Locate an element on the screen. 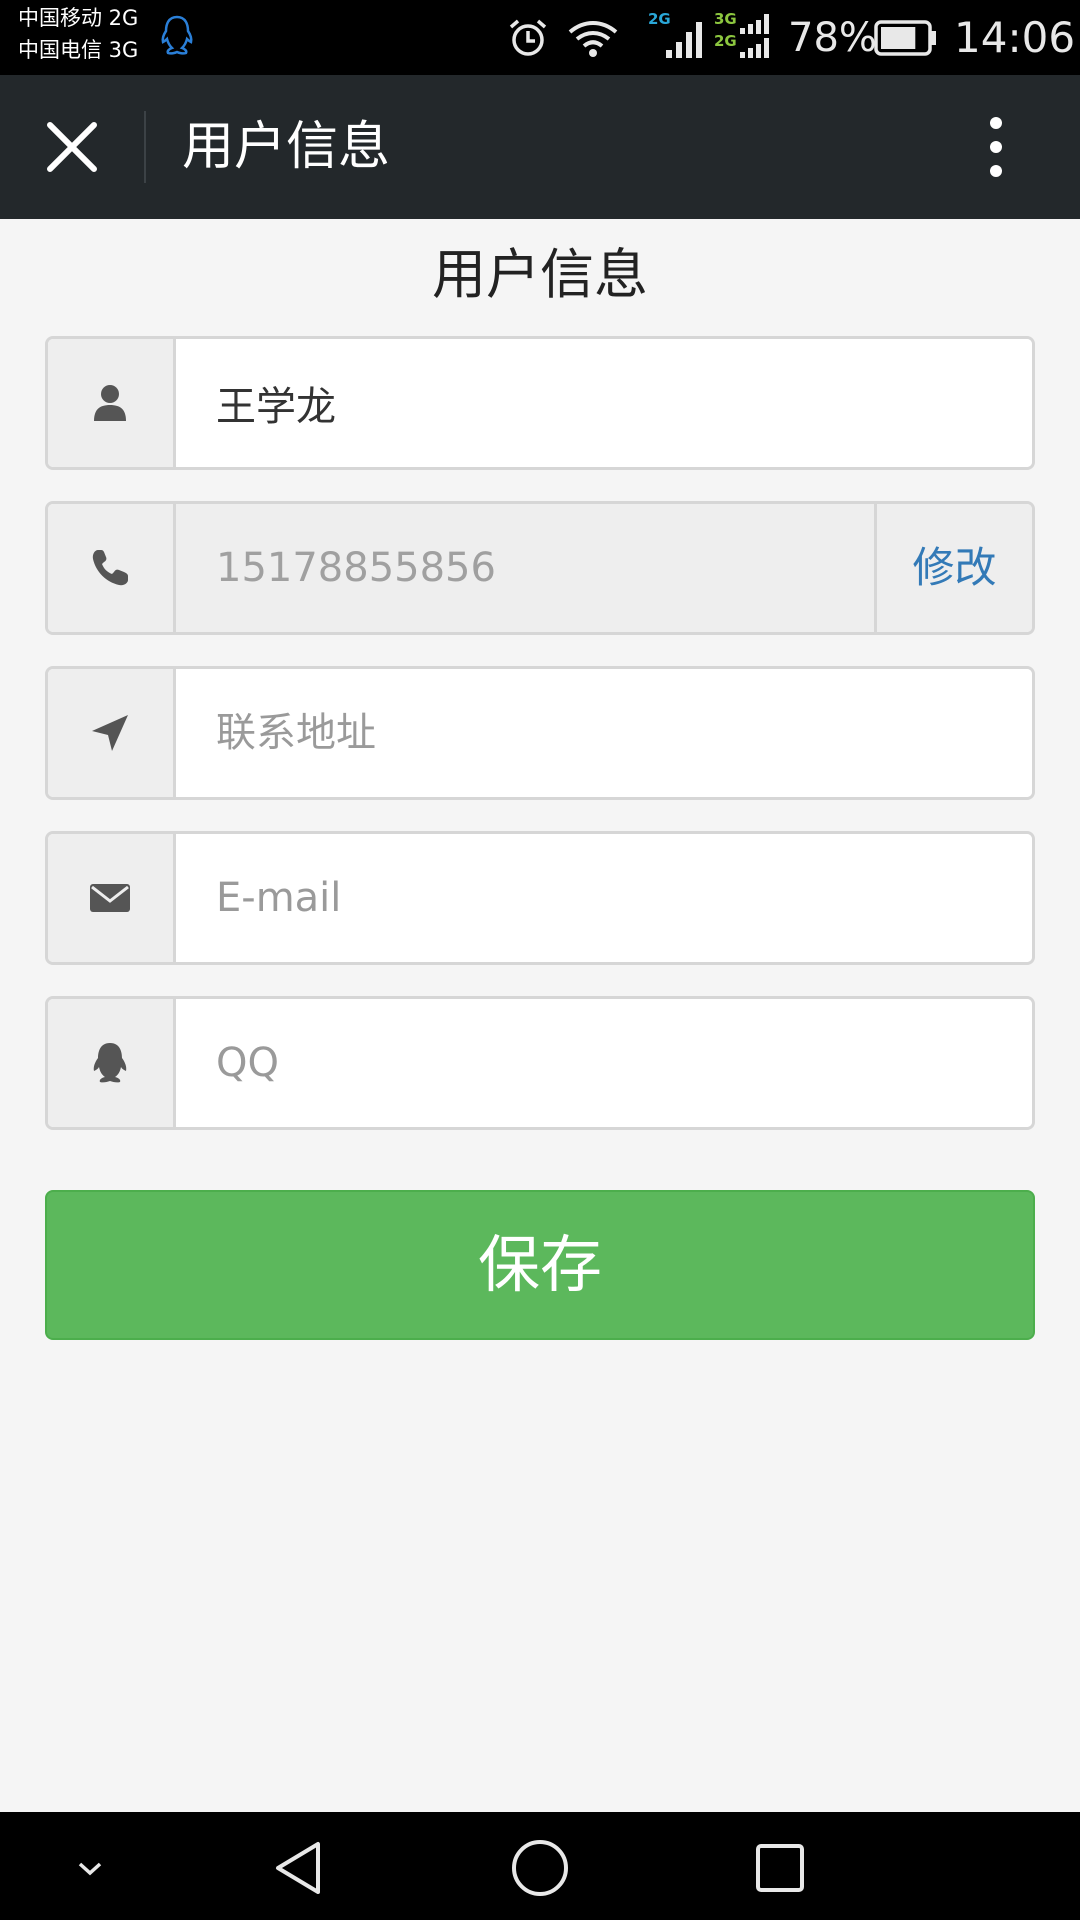  envelope-icon is located at coordinates (110, 898).